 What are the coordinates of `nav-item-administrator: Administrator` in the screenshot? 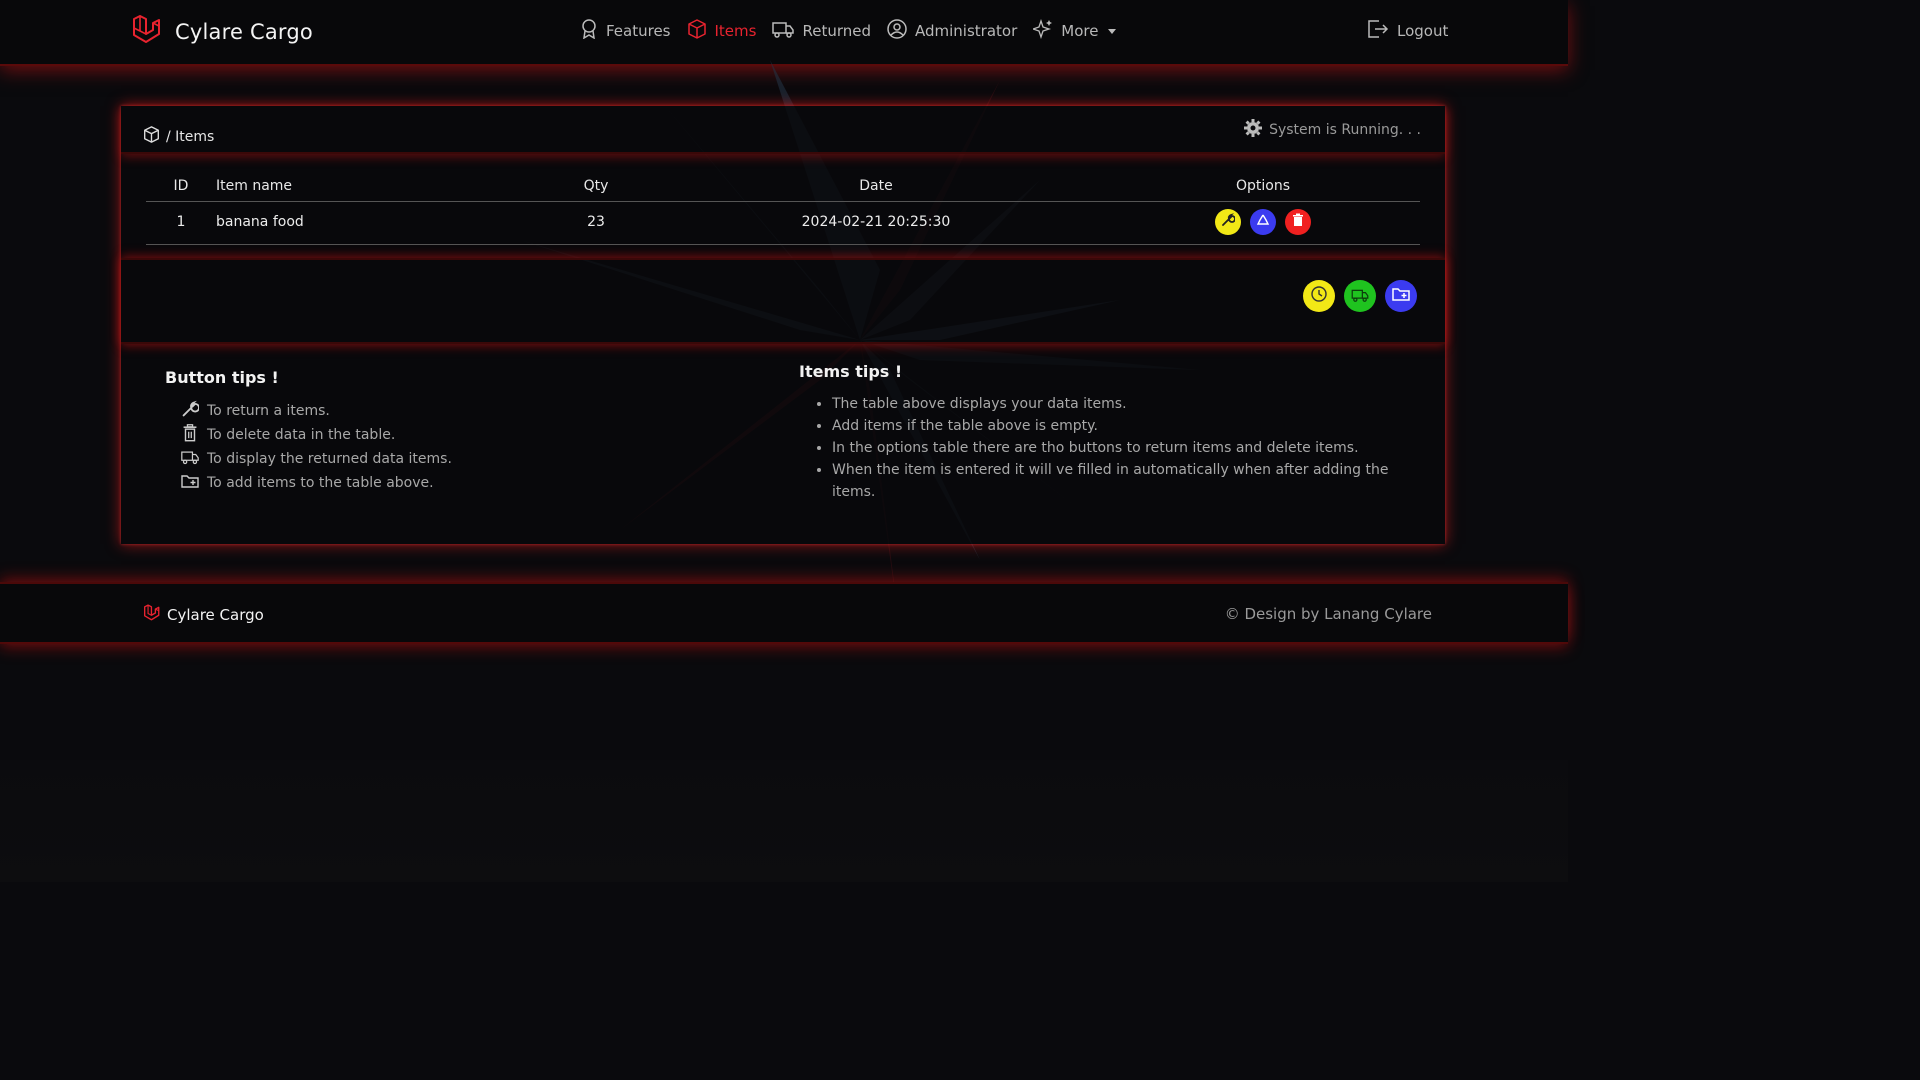 It's located at (952, 31).